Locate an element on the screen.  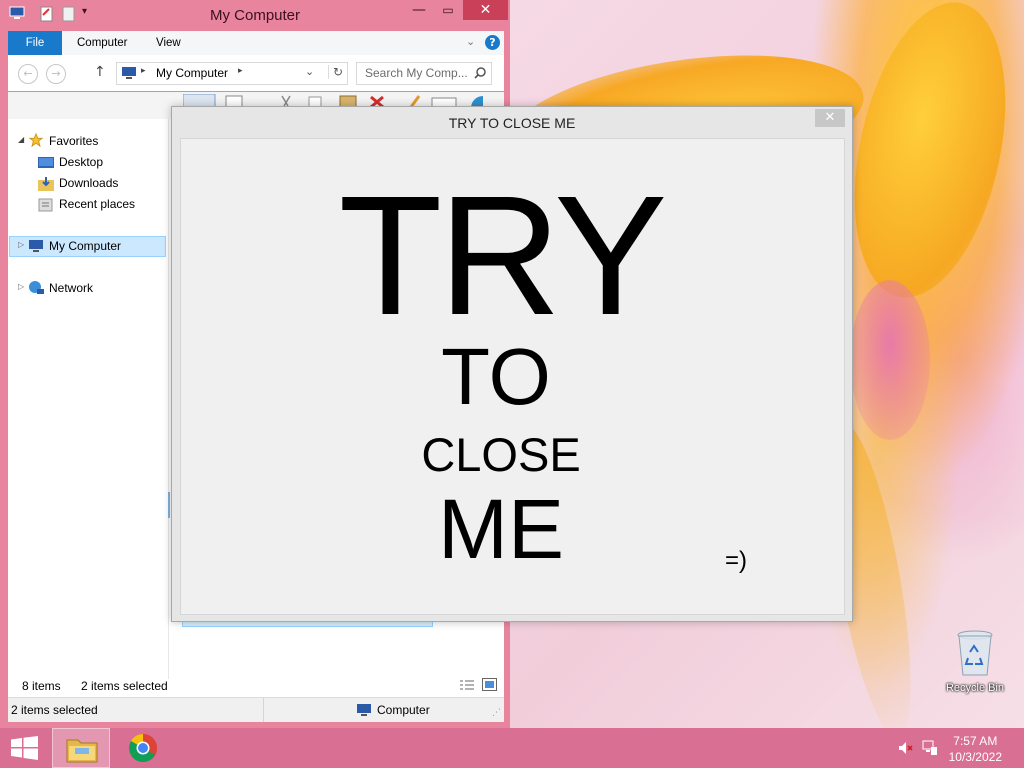
nav-my-computer: My Computer is located at coordinates (85, 246).